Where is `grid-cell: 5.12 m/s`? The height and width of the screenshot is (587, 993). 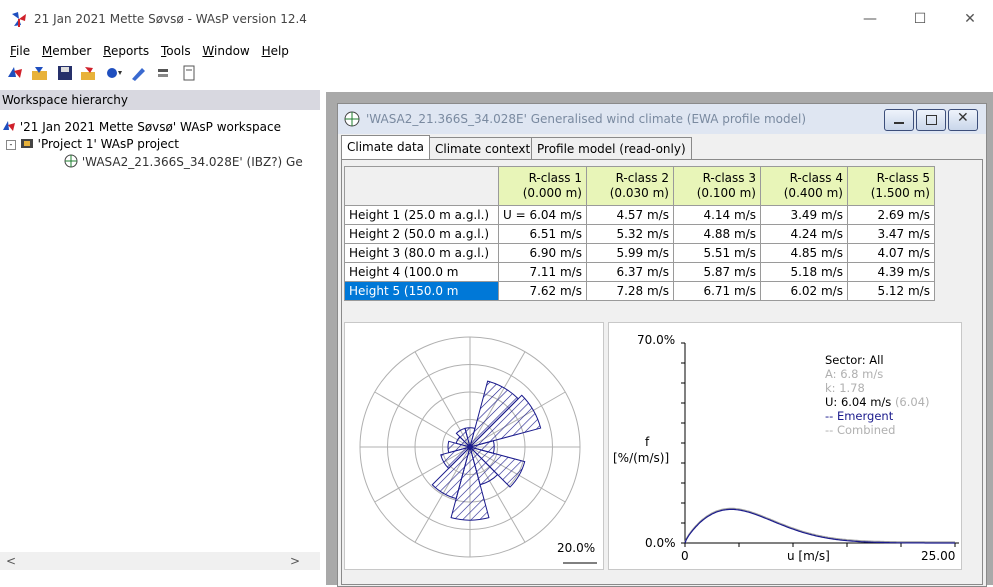
grid-cell: 5.12 m/s is located at coordinates (890, 291).